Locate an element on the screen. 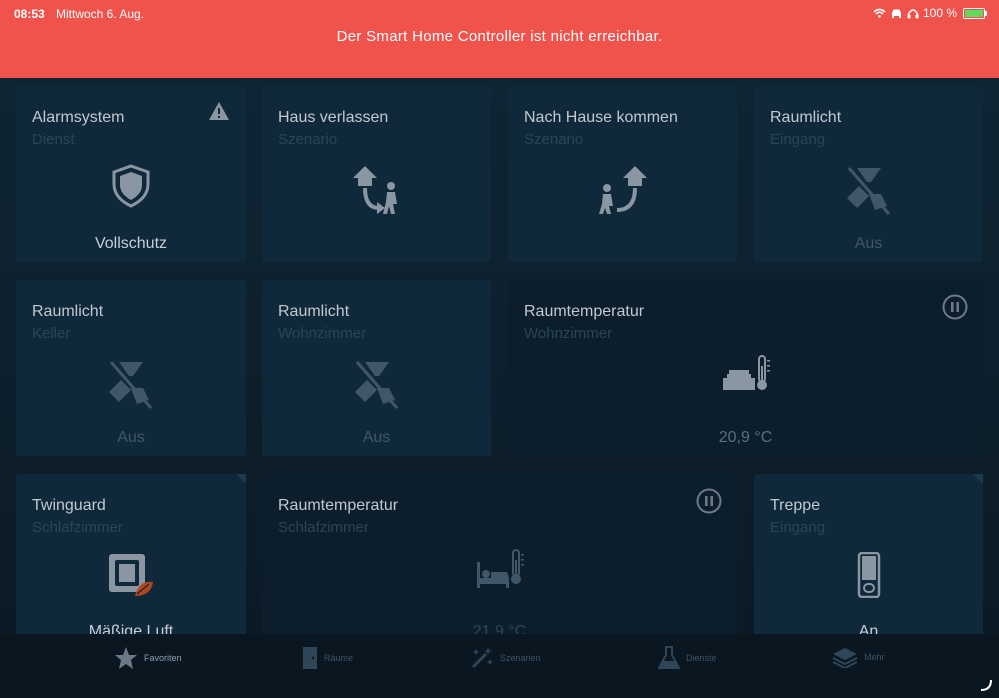 This screenshot has width=999, height=698. tab-label: Szenarien is located at coordinates (520, 658).